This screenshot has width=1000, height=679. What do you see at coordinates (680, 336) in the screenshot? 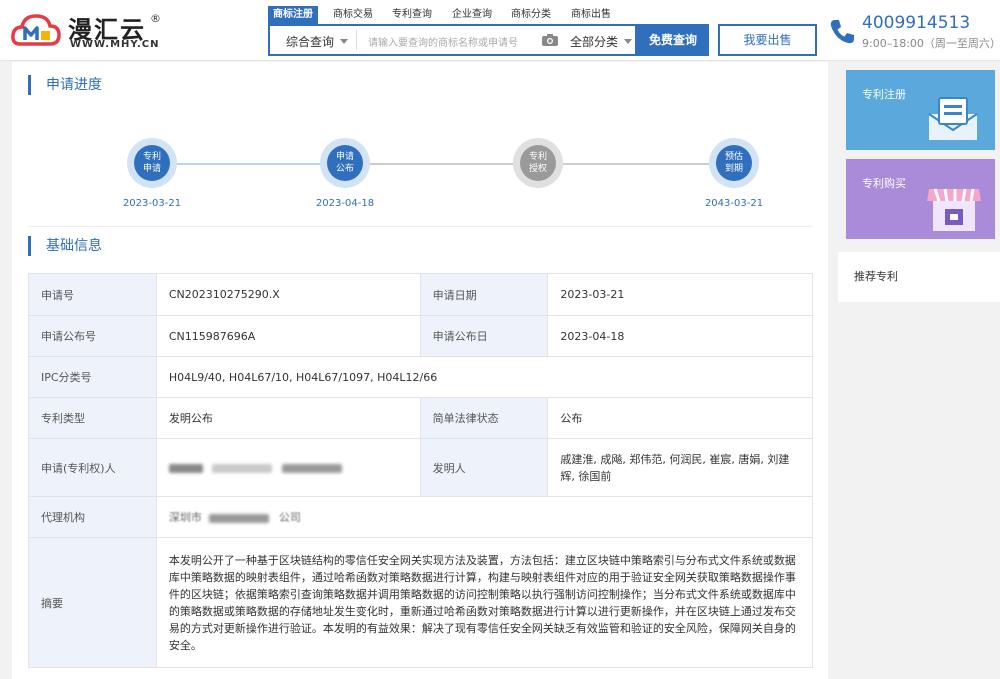
I see `publication-date: 2023-04-18` at bounding box center [680, 336].